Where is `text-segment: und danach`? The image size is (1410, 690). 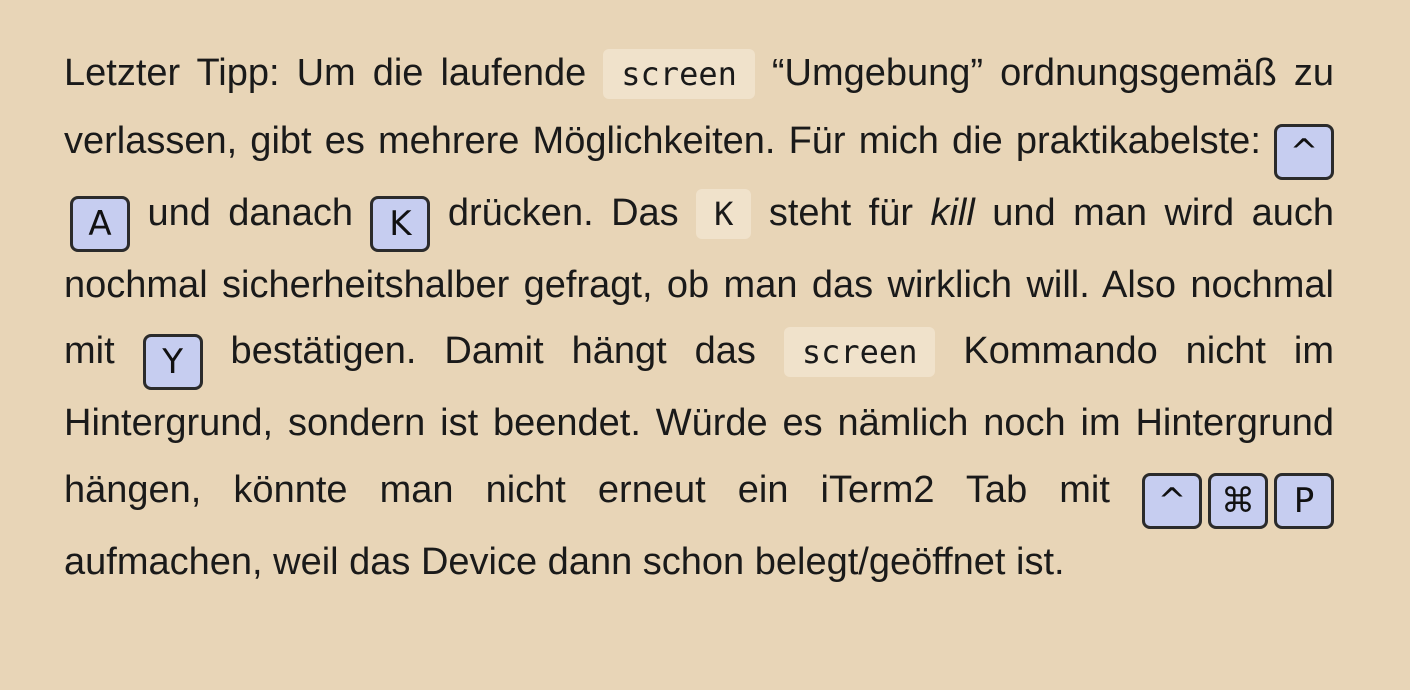
text-segment: und danach is located at coordinates (250, 212).